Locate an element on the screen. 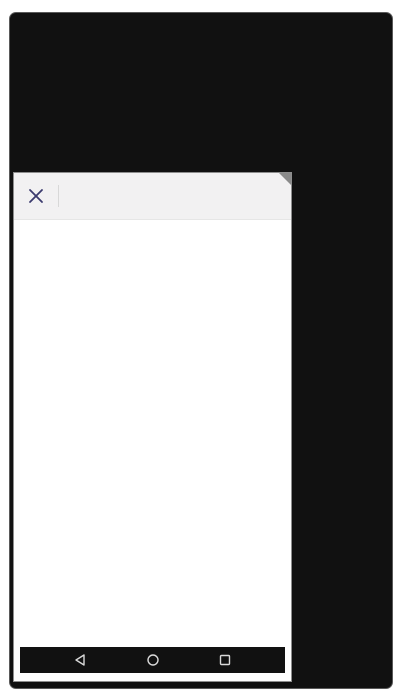 The width and height of the screenshot is (401, 696). home-icon is located at coordinates (152, 660).